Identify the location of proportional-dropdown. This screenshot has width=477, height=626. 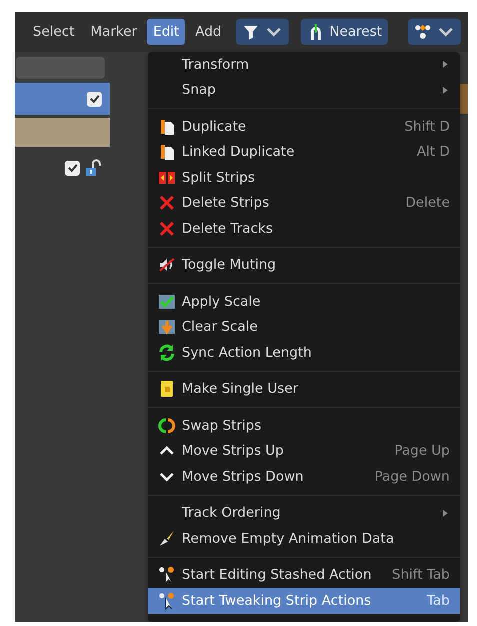
(435, 32).